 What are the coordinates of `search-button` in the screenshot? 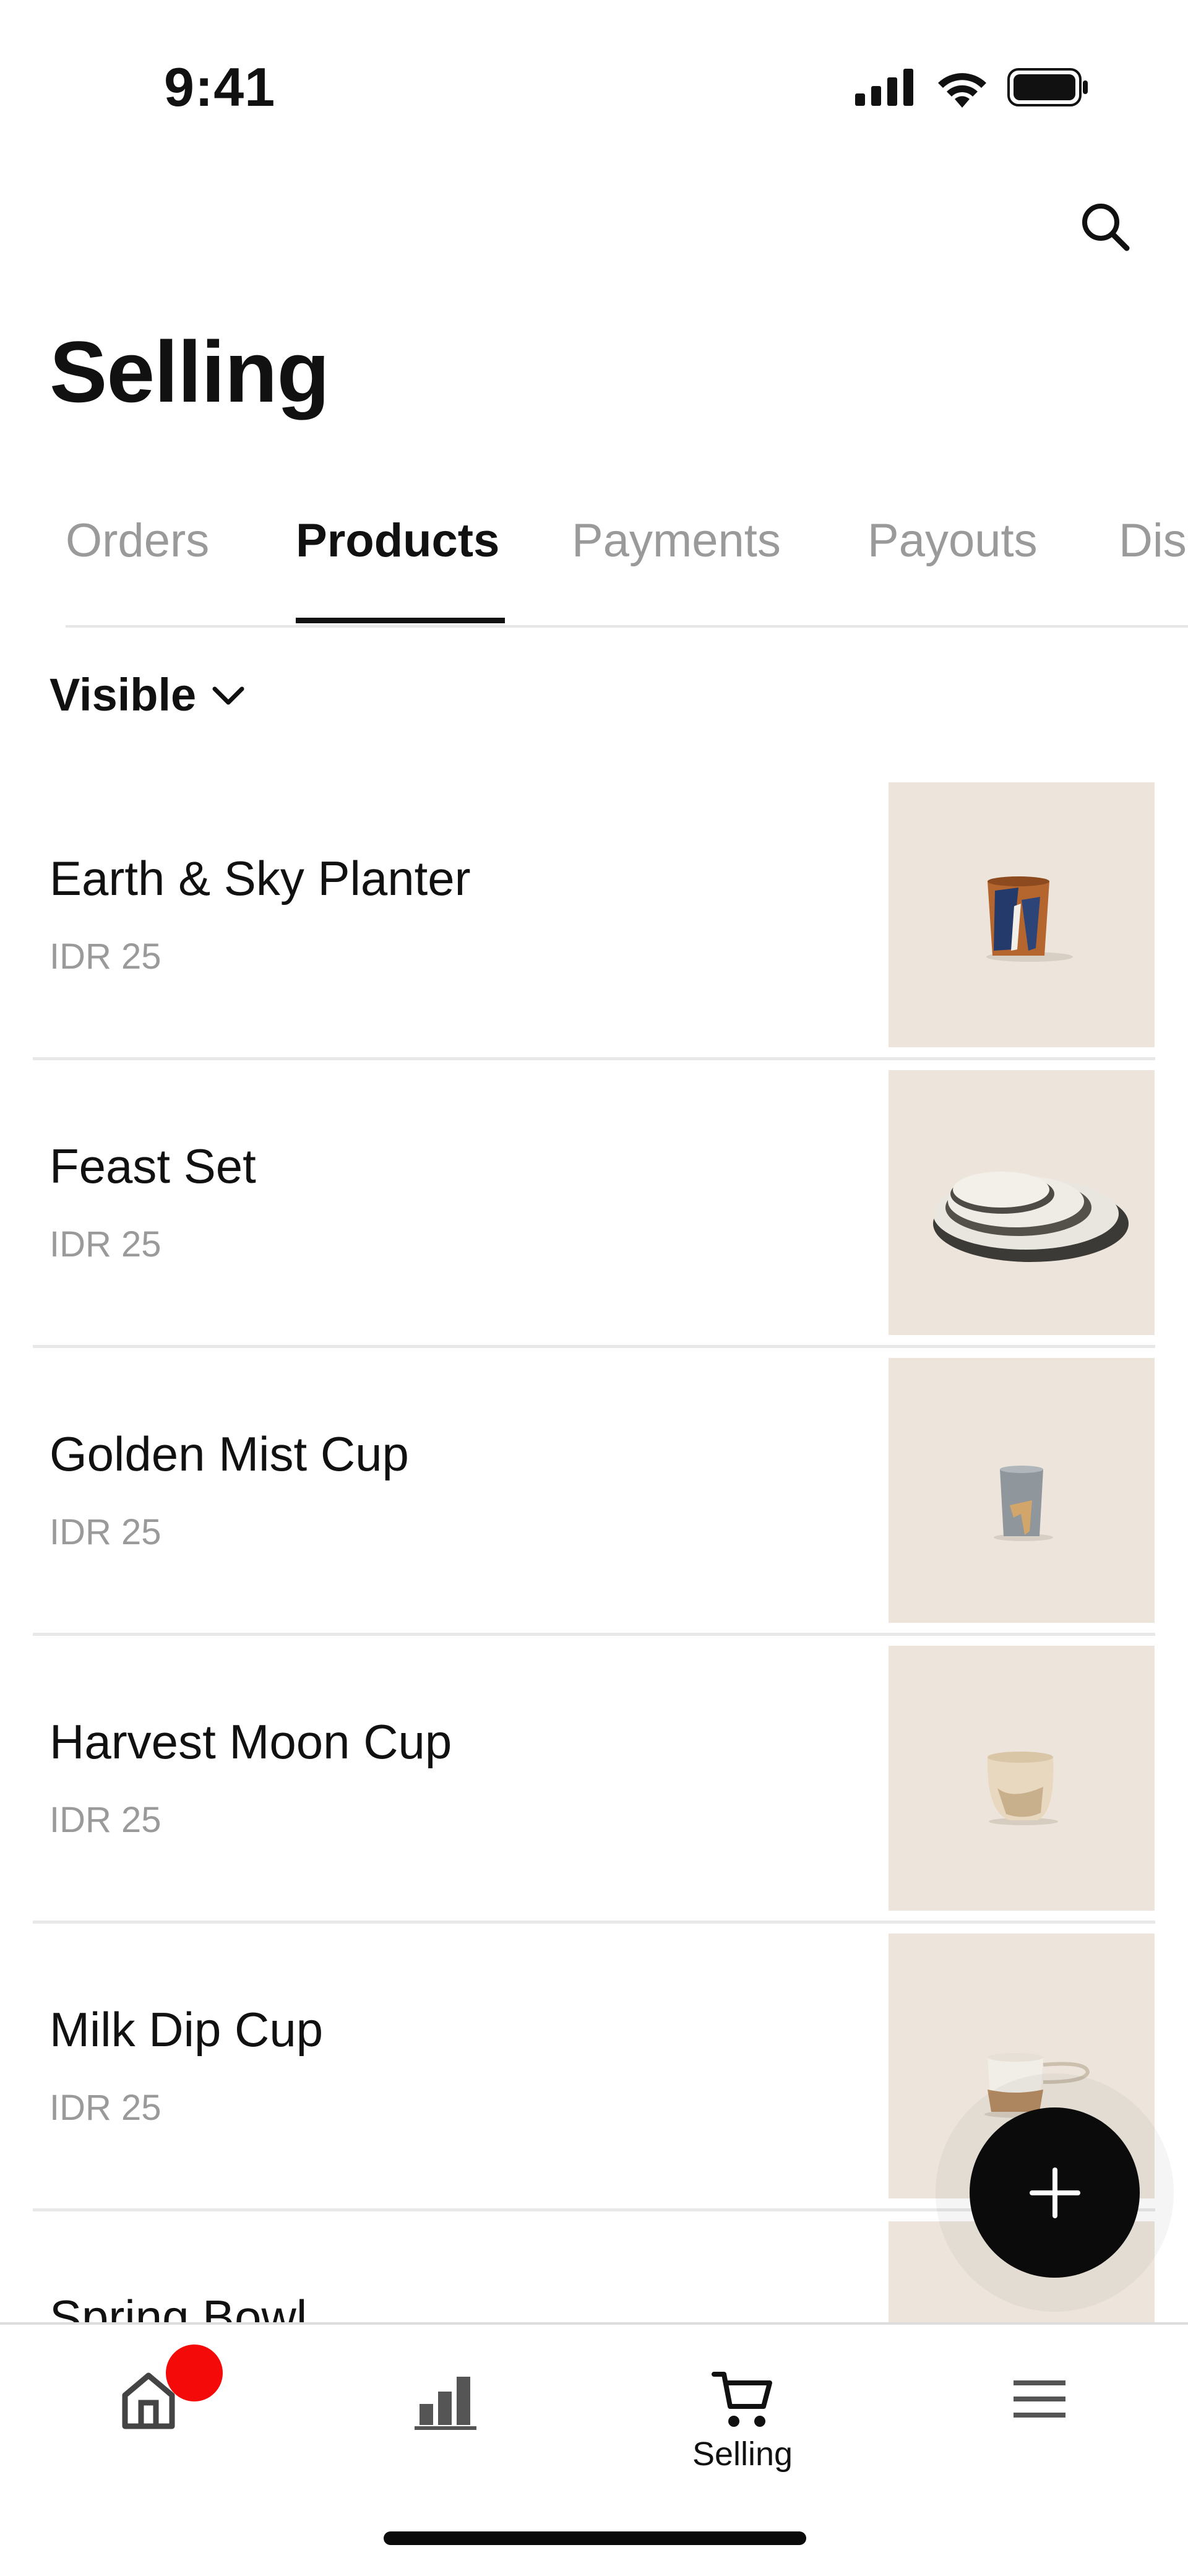 It's located at (1104, 226).